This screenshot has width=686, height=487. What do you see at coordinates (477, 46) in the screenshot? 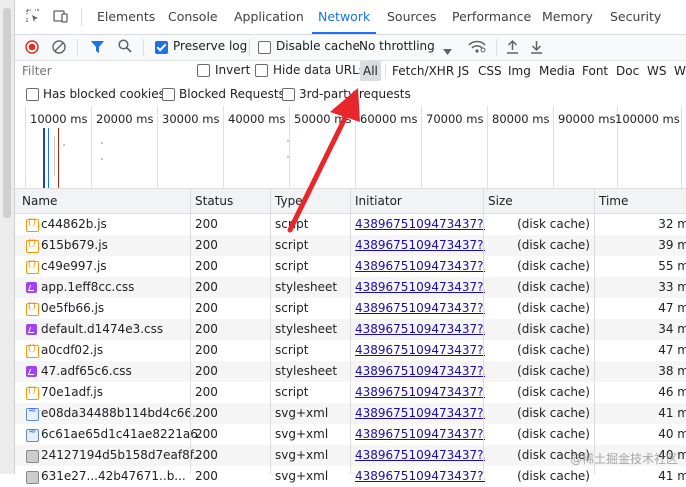
I see `network-conditions-icon` at bounding box center [477, 46].